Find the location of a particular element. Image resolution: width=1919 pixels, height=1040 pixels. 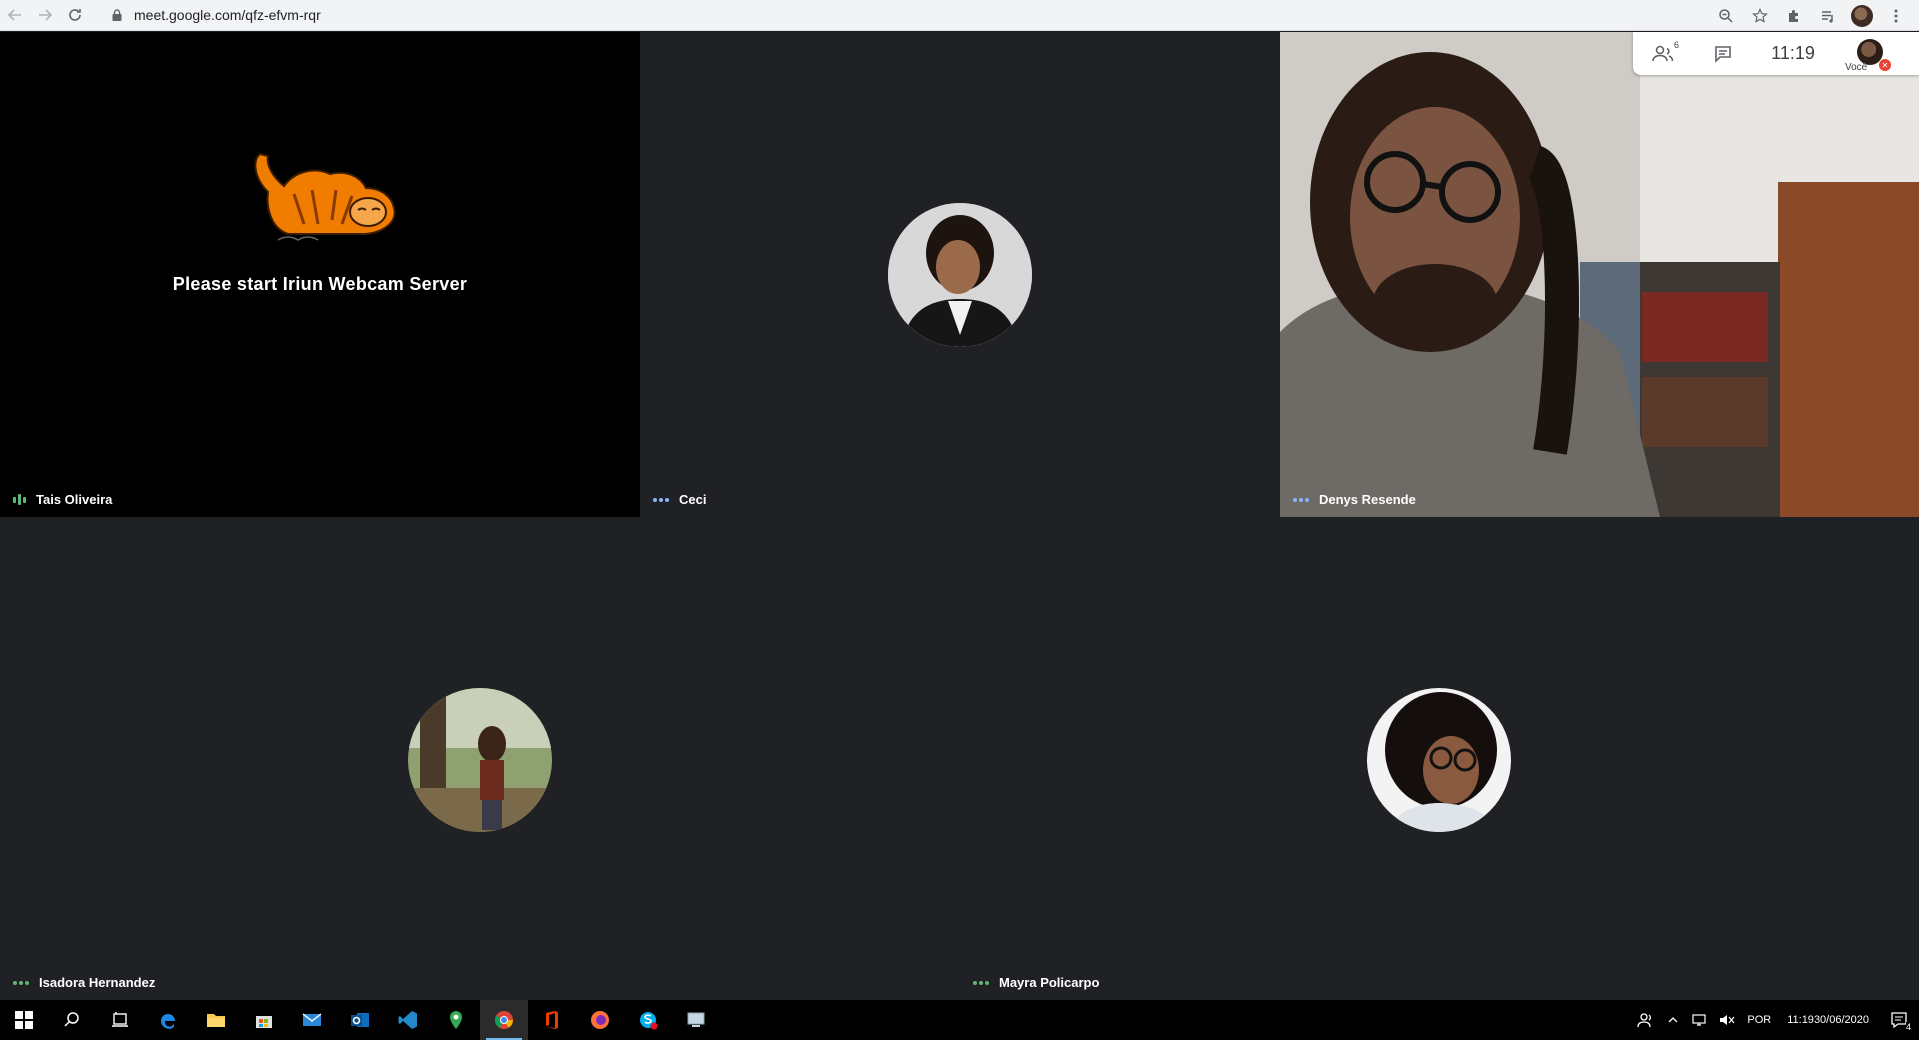

forward-button is located at coordinates (45, 15).